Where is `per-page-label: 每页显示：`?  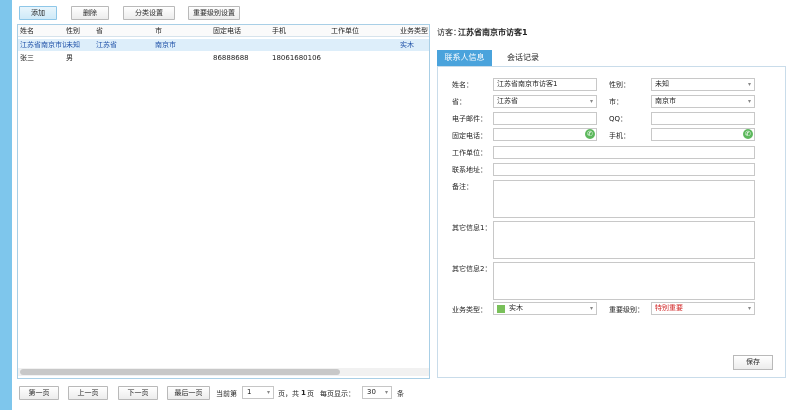 per-page-label: 每页显示： is located at coordinates (337, 394).